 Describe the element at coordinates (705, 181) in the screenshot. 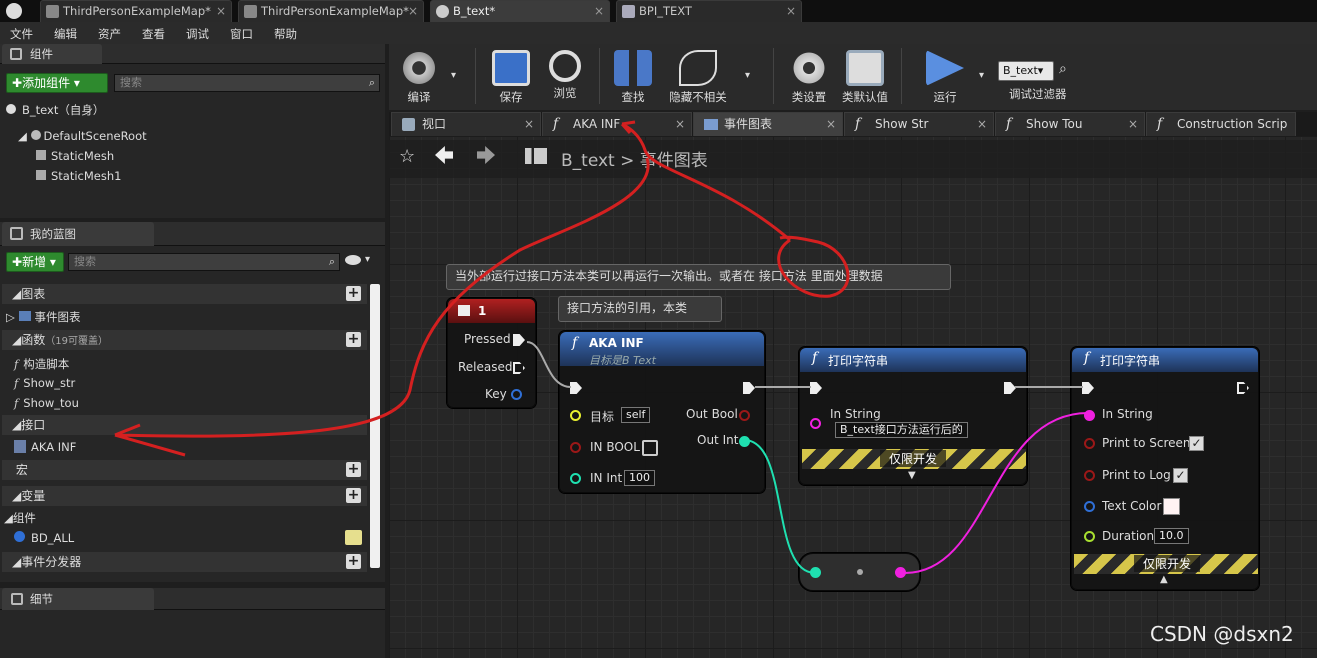

I see `annotation-arrow-up` at that location.